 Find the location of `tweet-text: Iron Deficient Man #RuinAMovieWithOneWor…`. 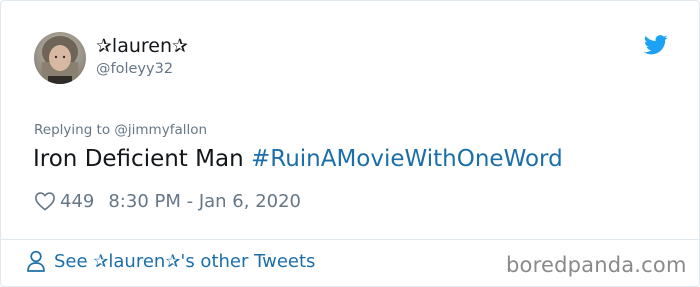

tweet-text: Iron Deficient Man #RuinAMovieWithOneWor… is located at coordinates (298, 159).